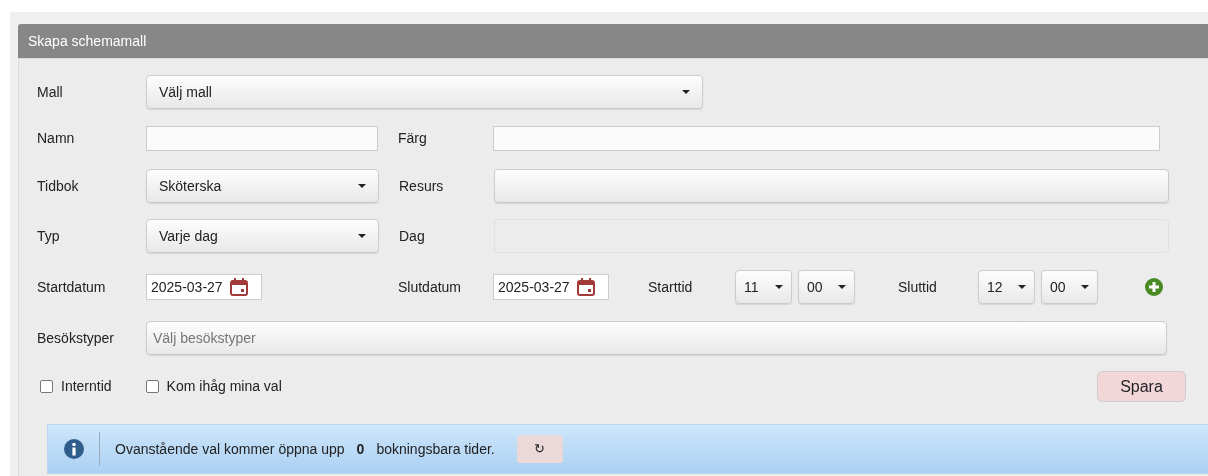 The image size is (1208, 476). I want to click on info-text: Ovanstående val kommer öppna upp, so click(230, 449).